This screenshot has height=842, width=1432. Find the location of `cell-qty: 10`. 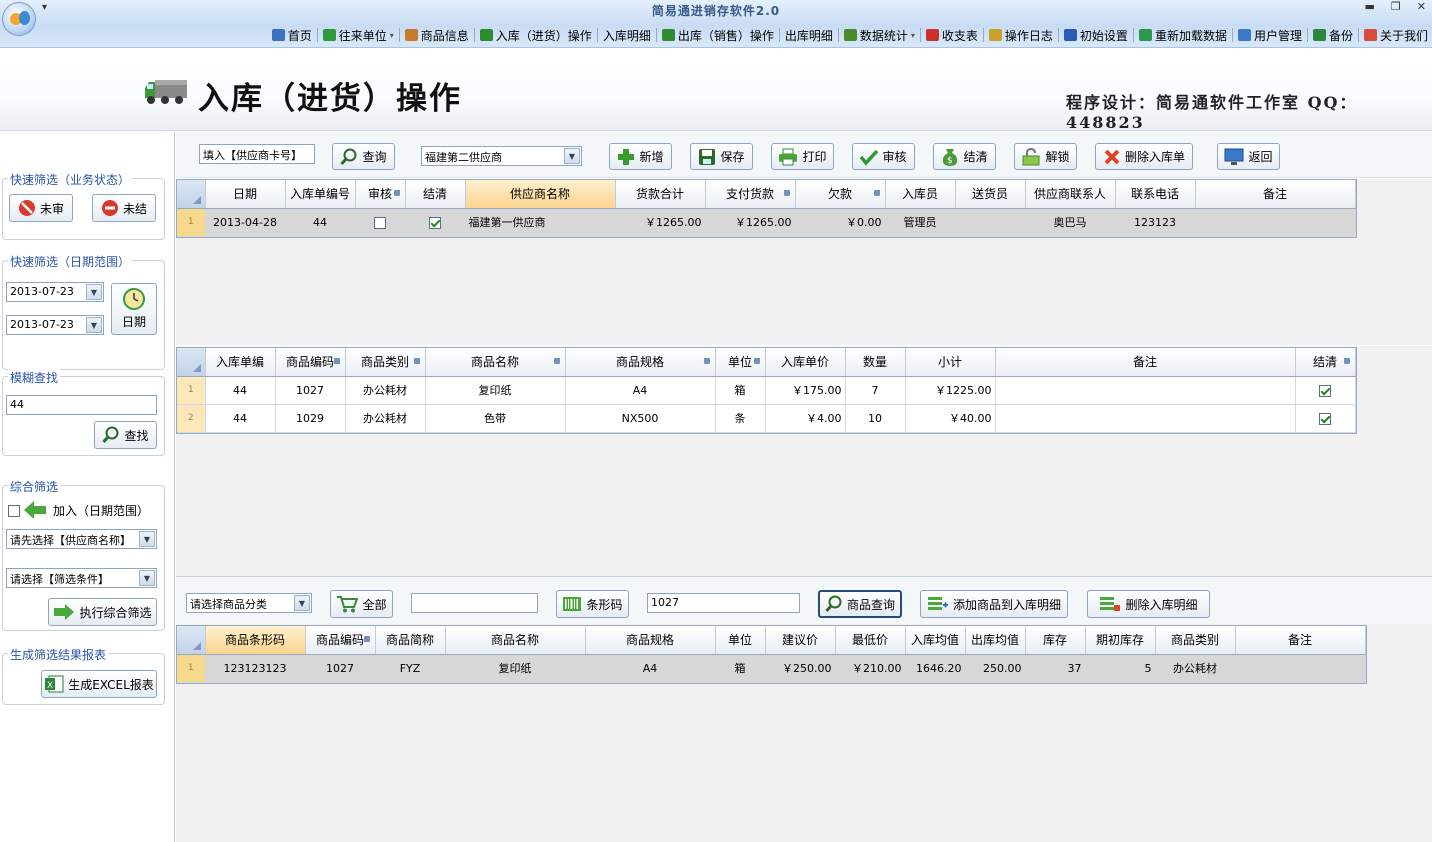

cell-qty: 10 is located at coordinates (875, 418).